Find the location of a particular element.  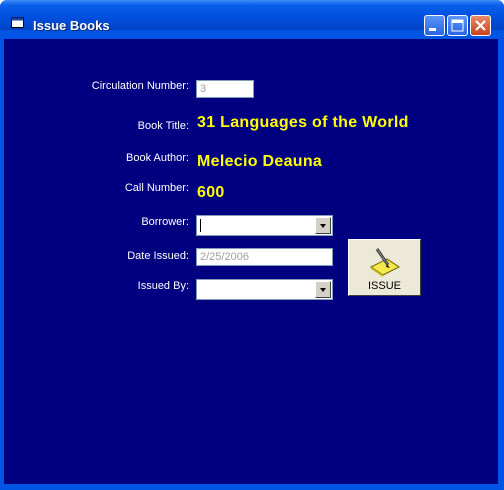

circulation-number-label: Circulation Number: is located at coordinates (140, 86).